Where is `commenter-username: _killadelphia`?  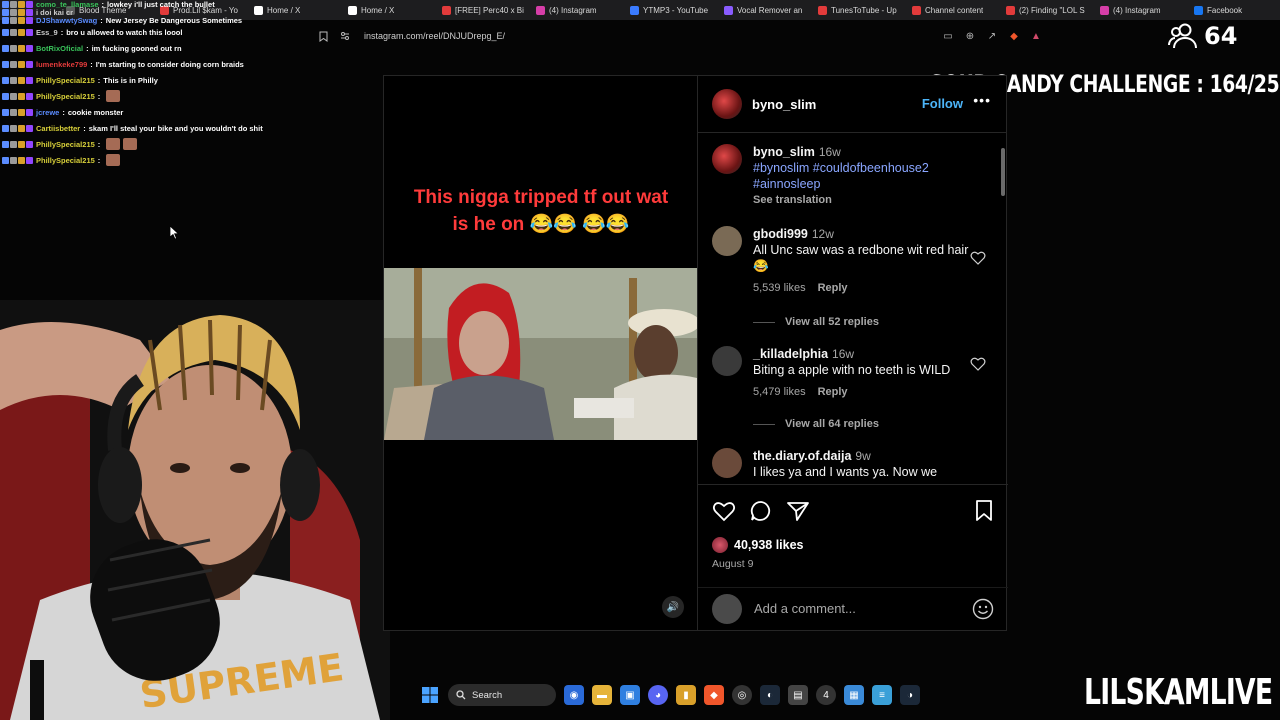 commenter-username: _killadelphia is located at coordinates (790, 354).